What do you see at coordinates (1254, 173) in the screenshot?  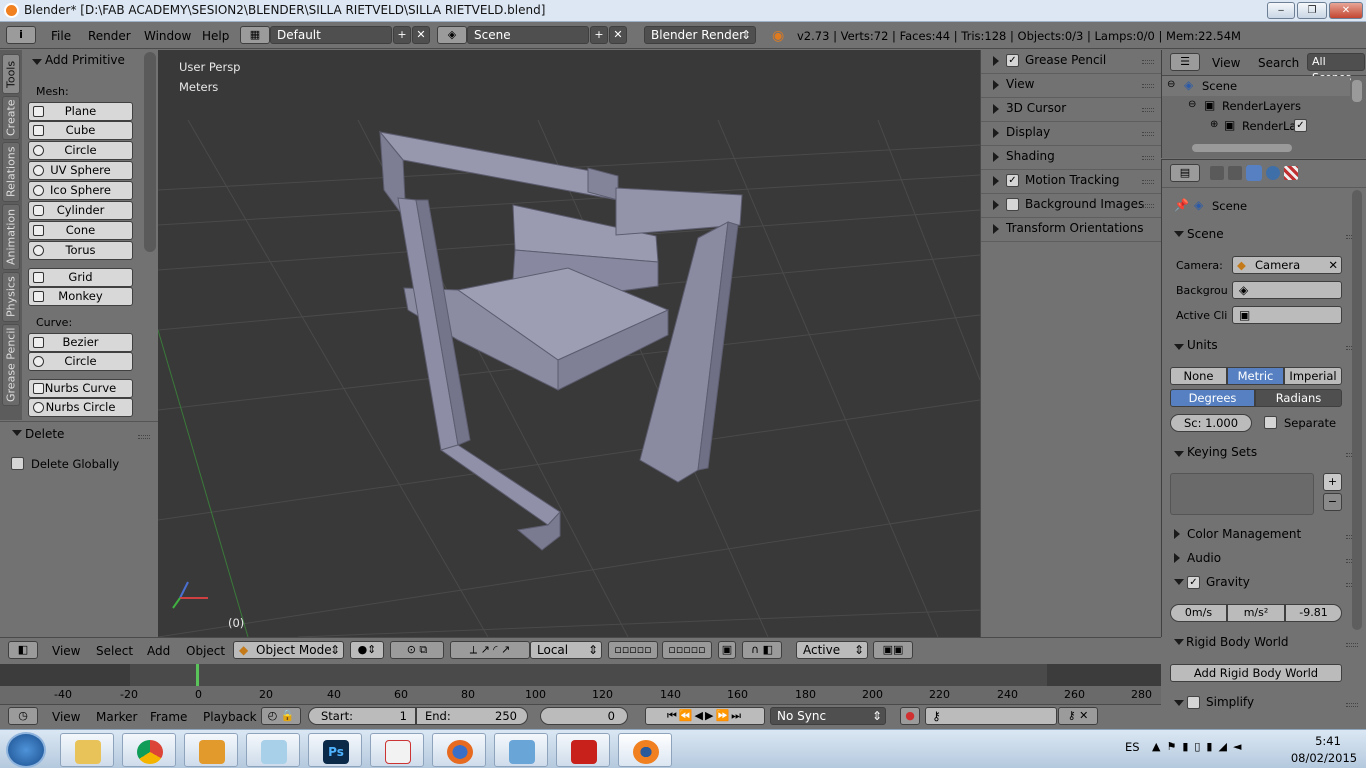 I see `scene-tab-icon` at bounding box center [1254, 173].